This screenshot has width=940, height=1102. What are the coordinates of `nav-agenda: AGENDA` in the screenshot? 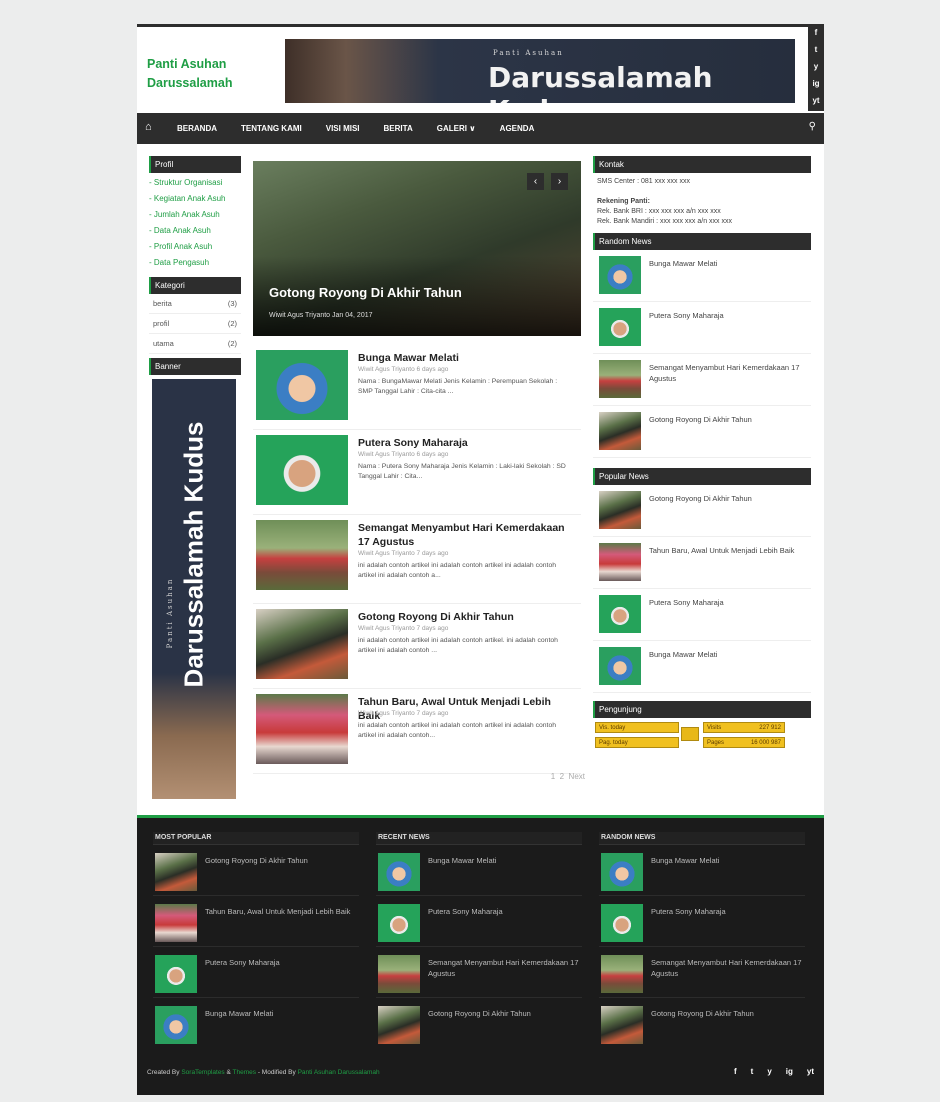 It's located at (517, 128).